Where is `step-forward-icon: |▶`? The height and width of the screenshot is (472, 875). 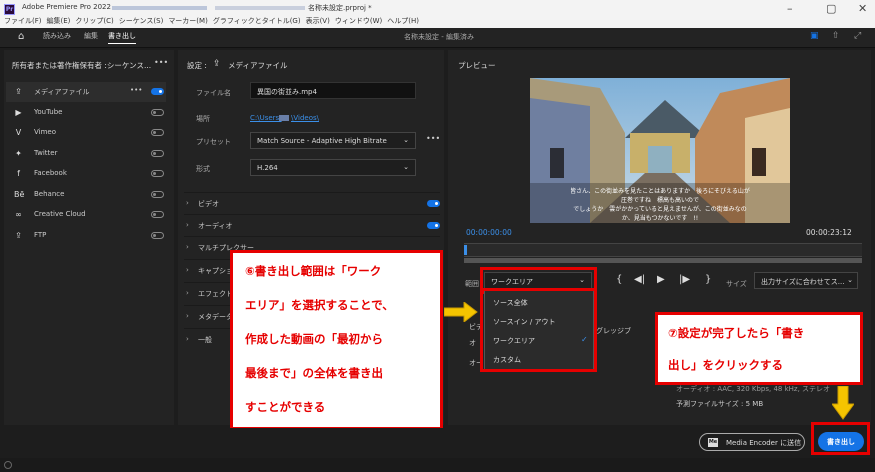
step-forward-icon: |▶ is located at coordinates (684, 279).